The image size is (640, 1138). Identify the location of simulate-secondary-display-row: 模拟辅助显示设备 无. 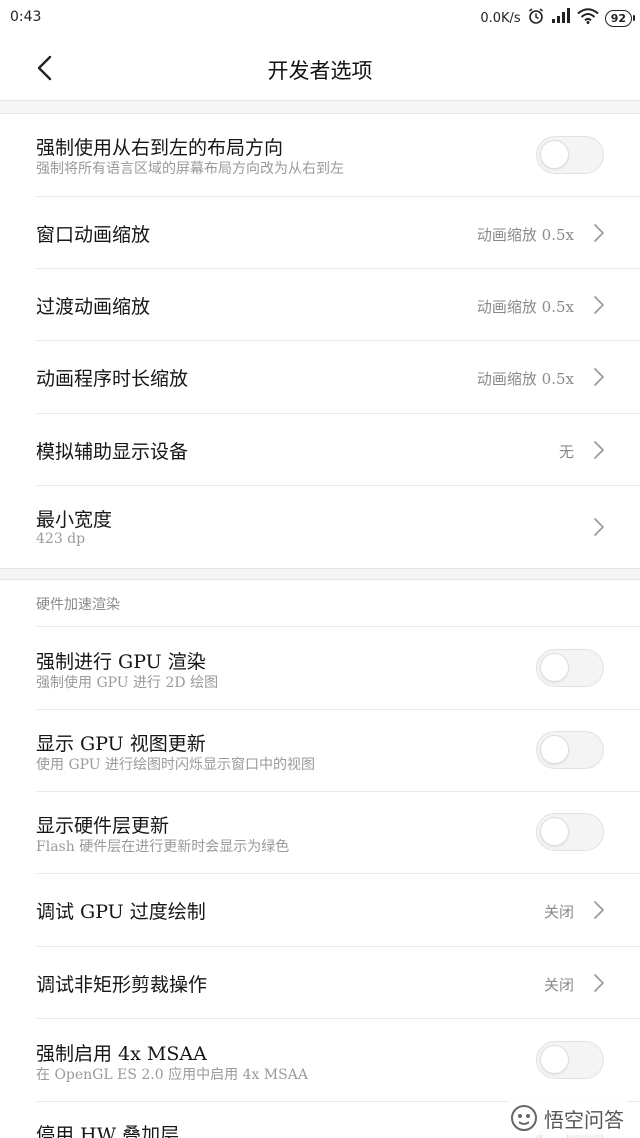
(320, 450).